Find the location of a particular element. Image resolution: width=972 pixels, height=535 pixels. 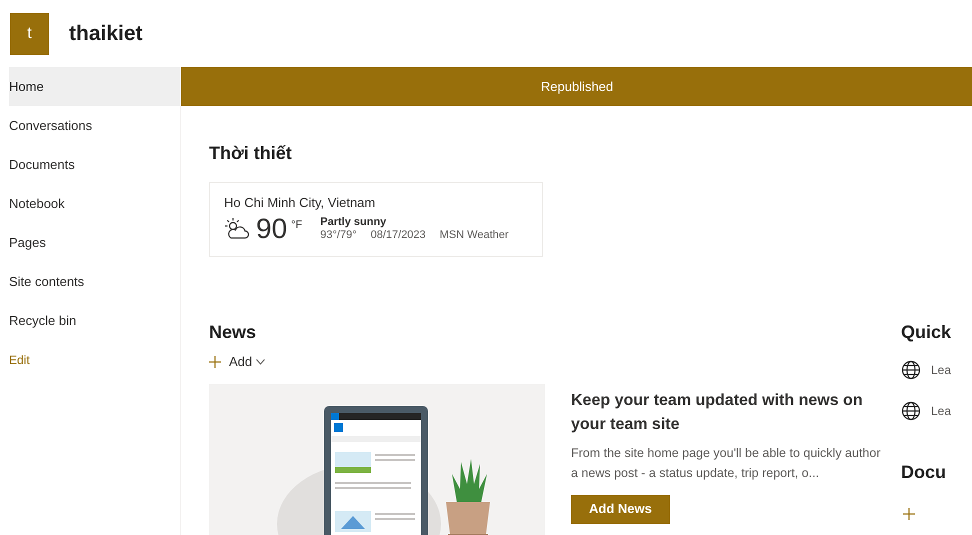

partly-sunny-icon is located at coordinates (237, 228).